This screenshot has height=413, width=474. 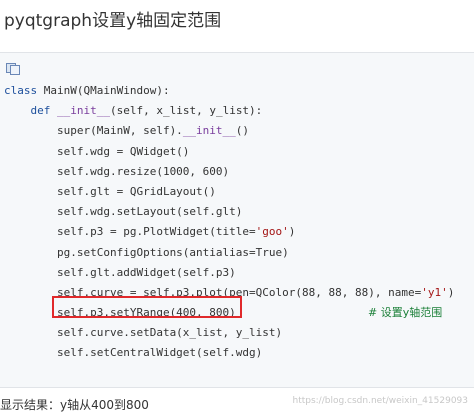 I want to click on code-line: self.curve.setData(x_list, y_list), so click(x=143, y=333).